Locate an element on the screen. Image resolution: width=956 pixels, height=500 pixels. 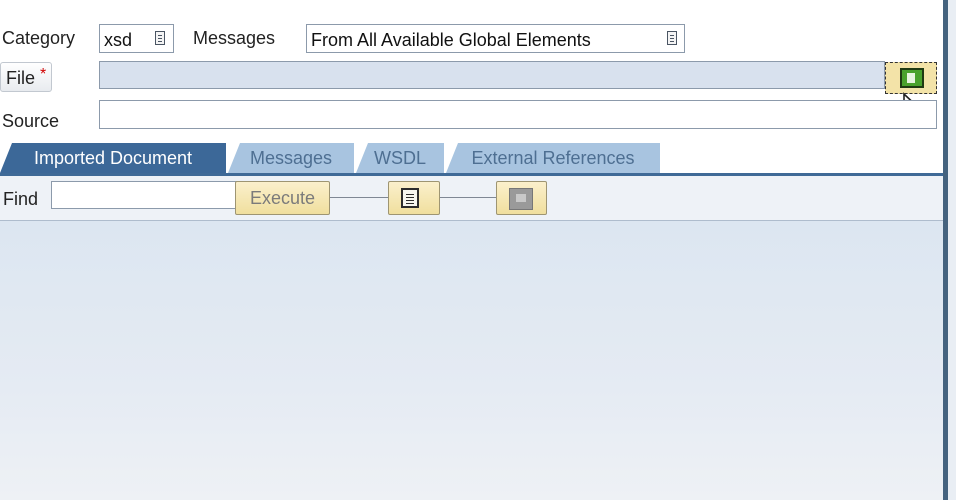
category-select-value: xsd is located at coordinates (118, 40).